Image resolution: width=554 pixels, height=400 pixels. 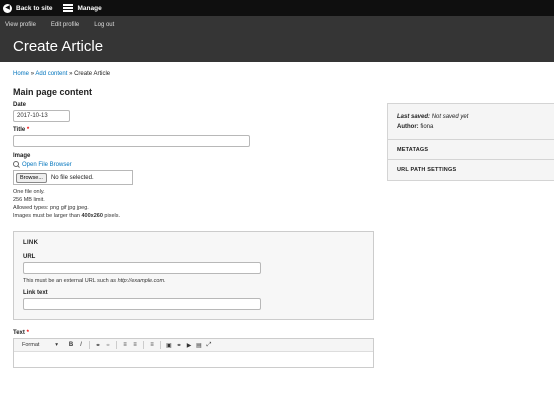 What do you see at coordinates (92, 216) in the screenshot?
I see `help-size: 400x260` at bounding box center [92, 216].